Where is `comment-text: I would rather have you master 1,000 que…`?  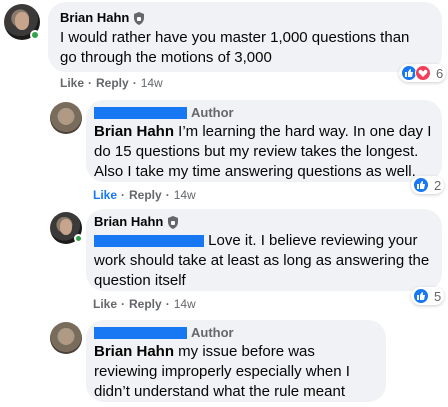 comment-text: I would rather have you master 1,000 que… is located at coordinates (235, 47).